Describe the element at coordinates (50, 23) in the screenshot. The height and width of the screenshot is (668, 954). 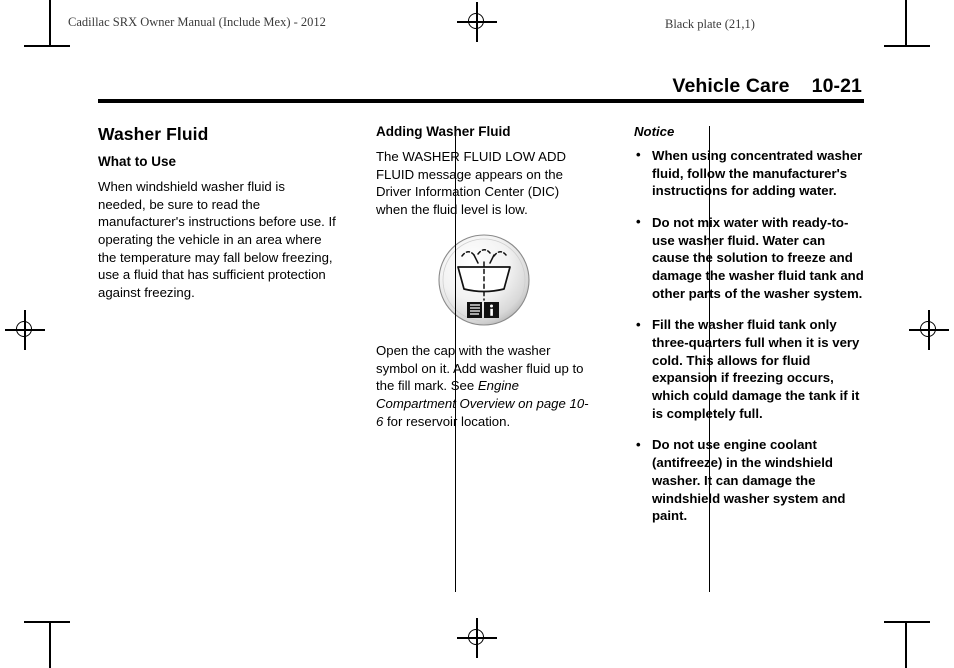
I see `trim-mark-top-left-vertical` at that location.